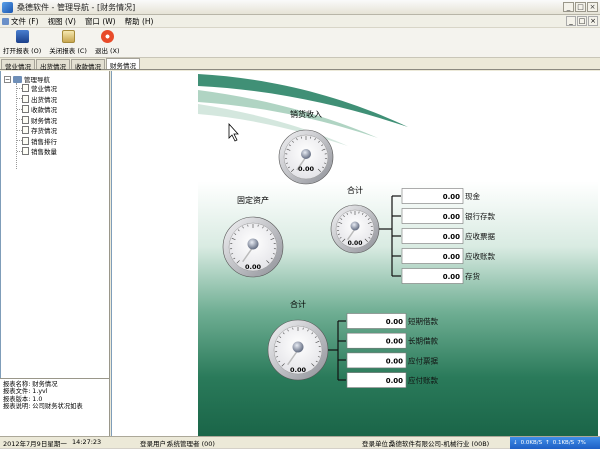  What do you see at coordinates (480, 236) in the screenshot?
I see `asset-row-label: 应收票据` at bounding box center [480, 236].